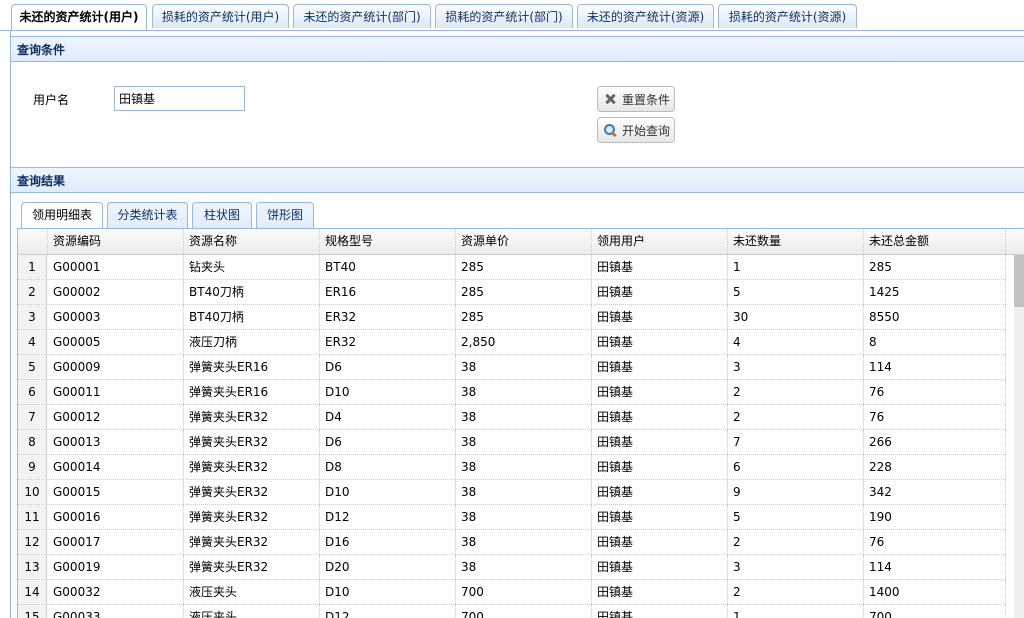 The image size is (1024, 618). I want to click on table-row: 2 G00002 BT40刀柄 ER16 285 田镇基 5 1425, so click(512, 292).